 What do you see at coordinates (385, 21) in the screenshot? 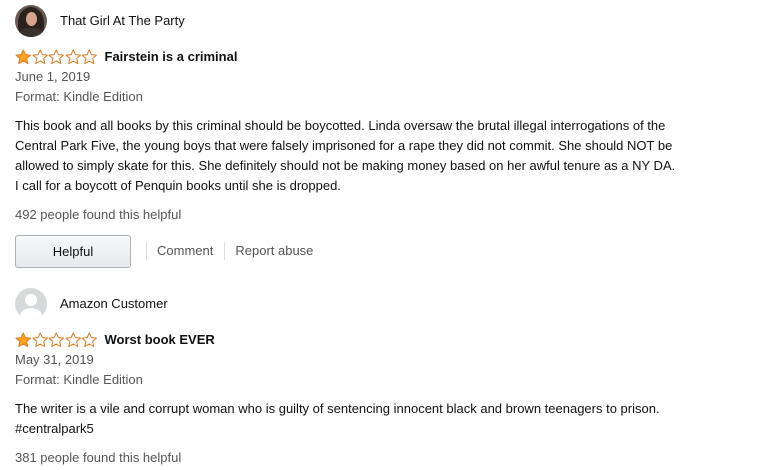
I see `reviewer-profile: That Girl At The Party` at bounding box center [385, 21].